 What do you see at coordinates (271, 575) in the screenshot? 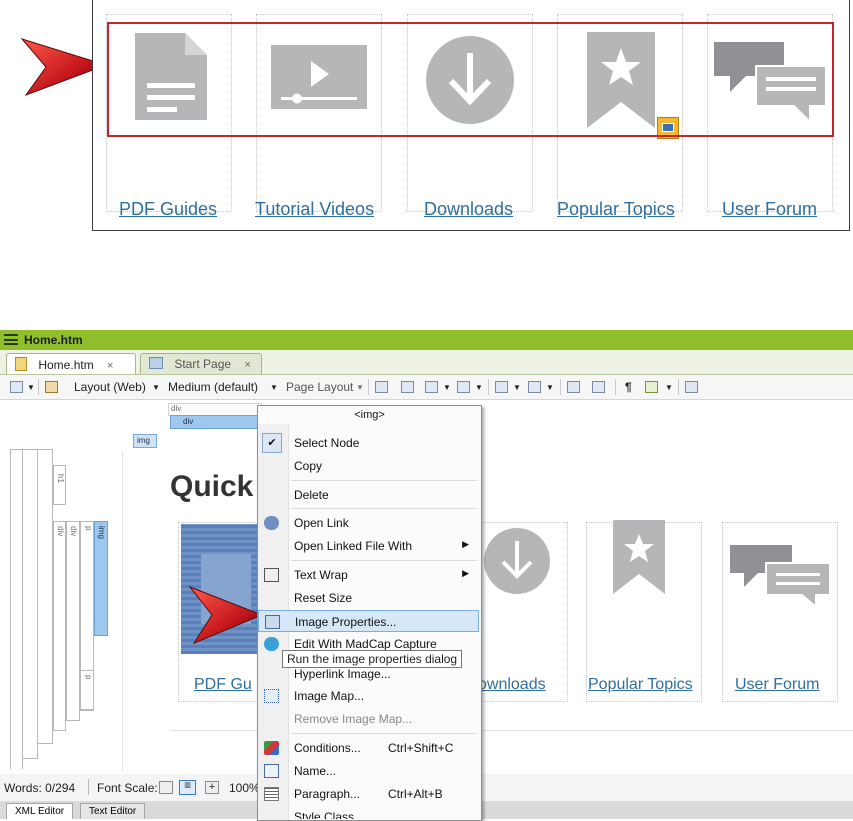
I see `text-wrap-icon` at bounding box center [271, 575].